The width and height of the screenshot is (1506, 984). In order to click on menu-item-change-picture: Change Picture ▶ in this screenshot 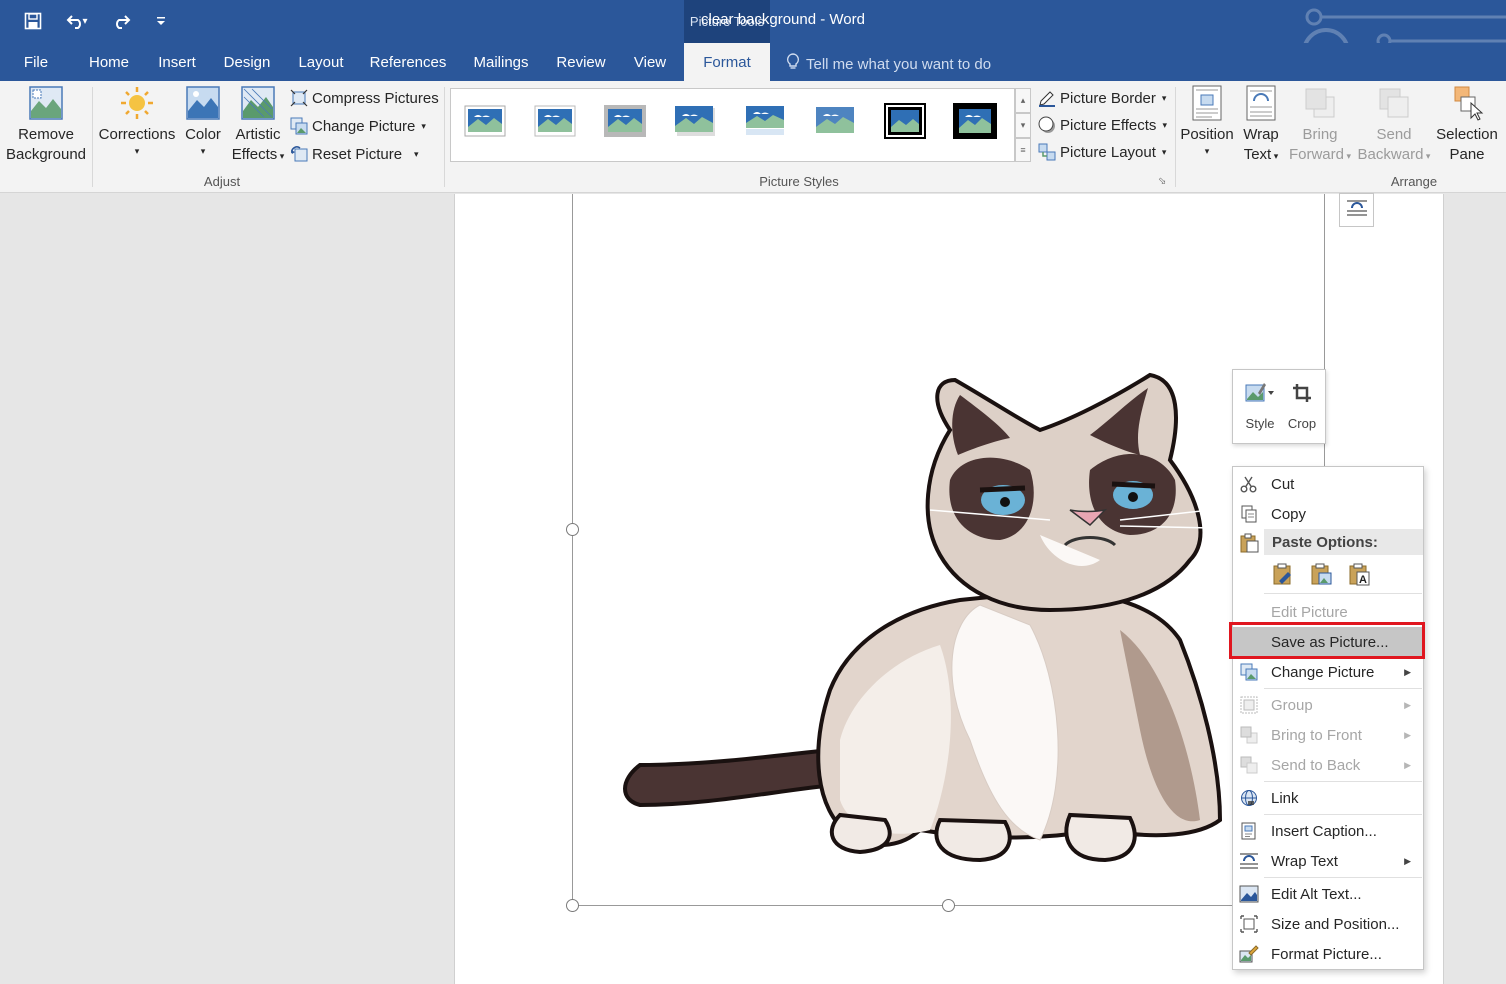, I will do `click(1328, 672)`.